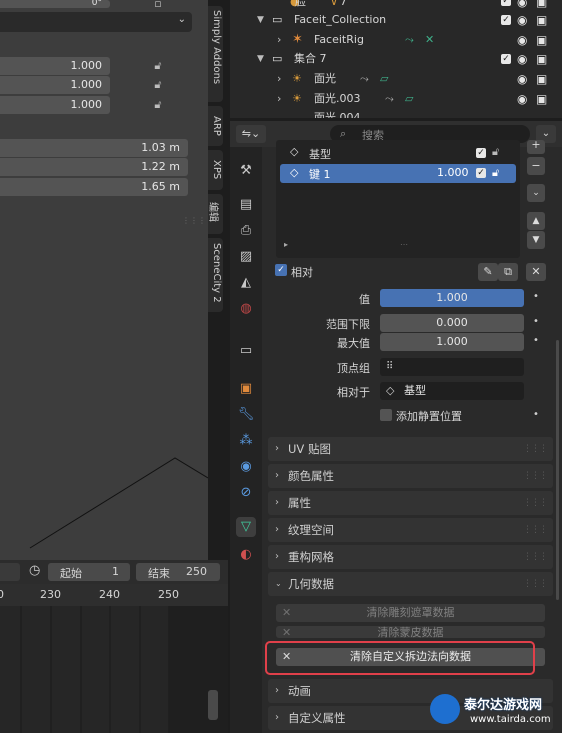  Describe the element at coordinates (215, 275) in the screenshot. I see `tab-scenecity: SceneCity 2` at that location.